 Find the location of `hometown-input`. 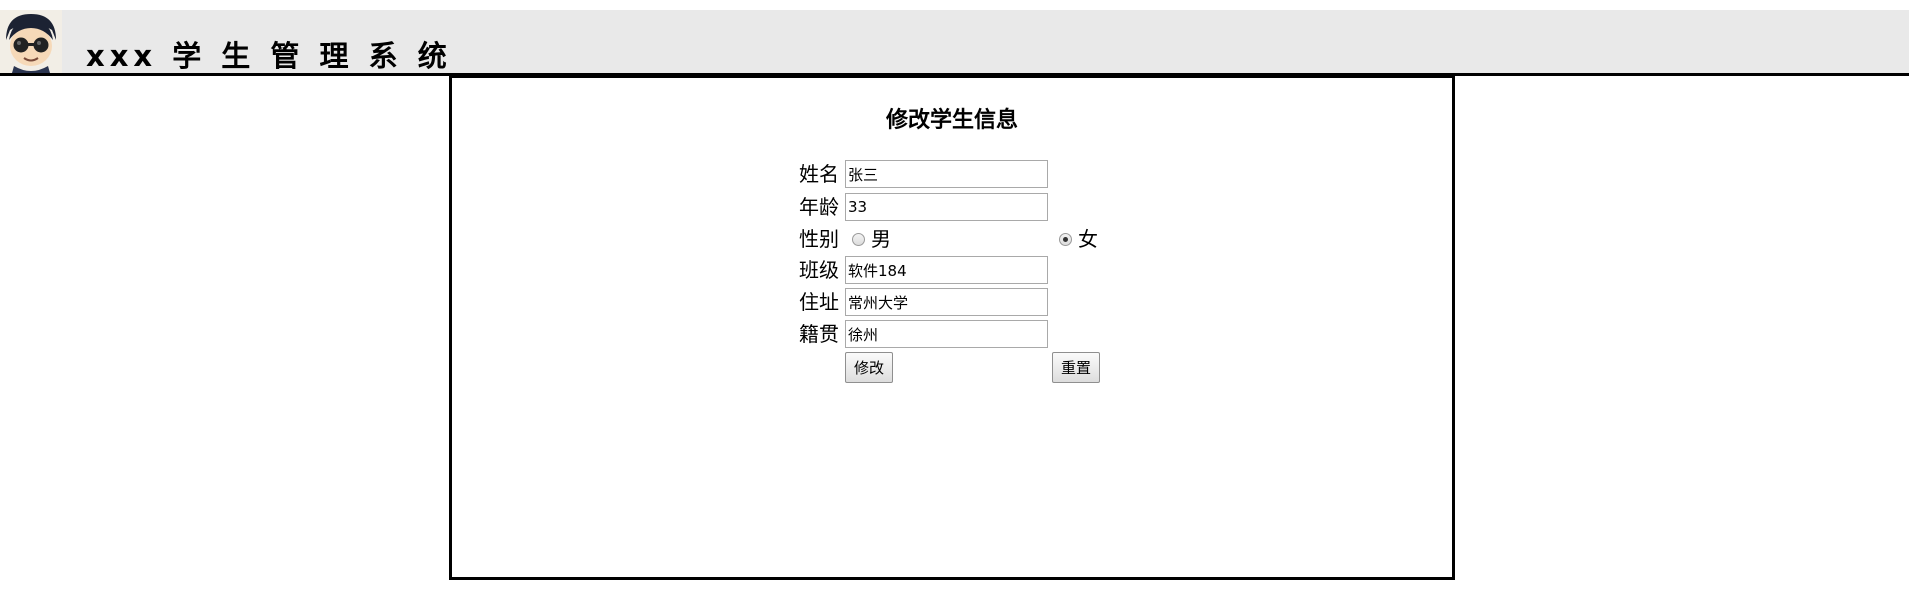

hometown-input is located at coordinates (946, 334).